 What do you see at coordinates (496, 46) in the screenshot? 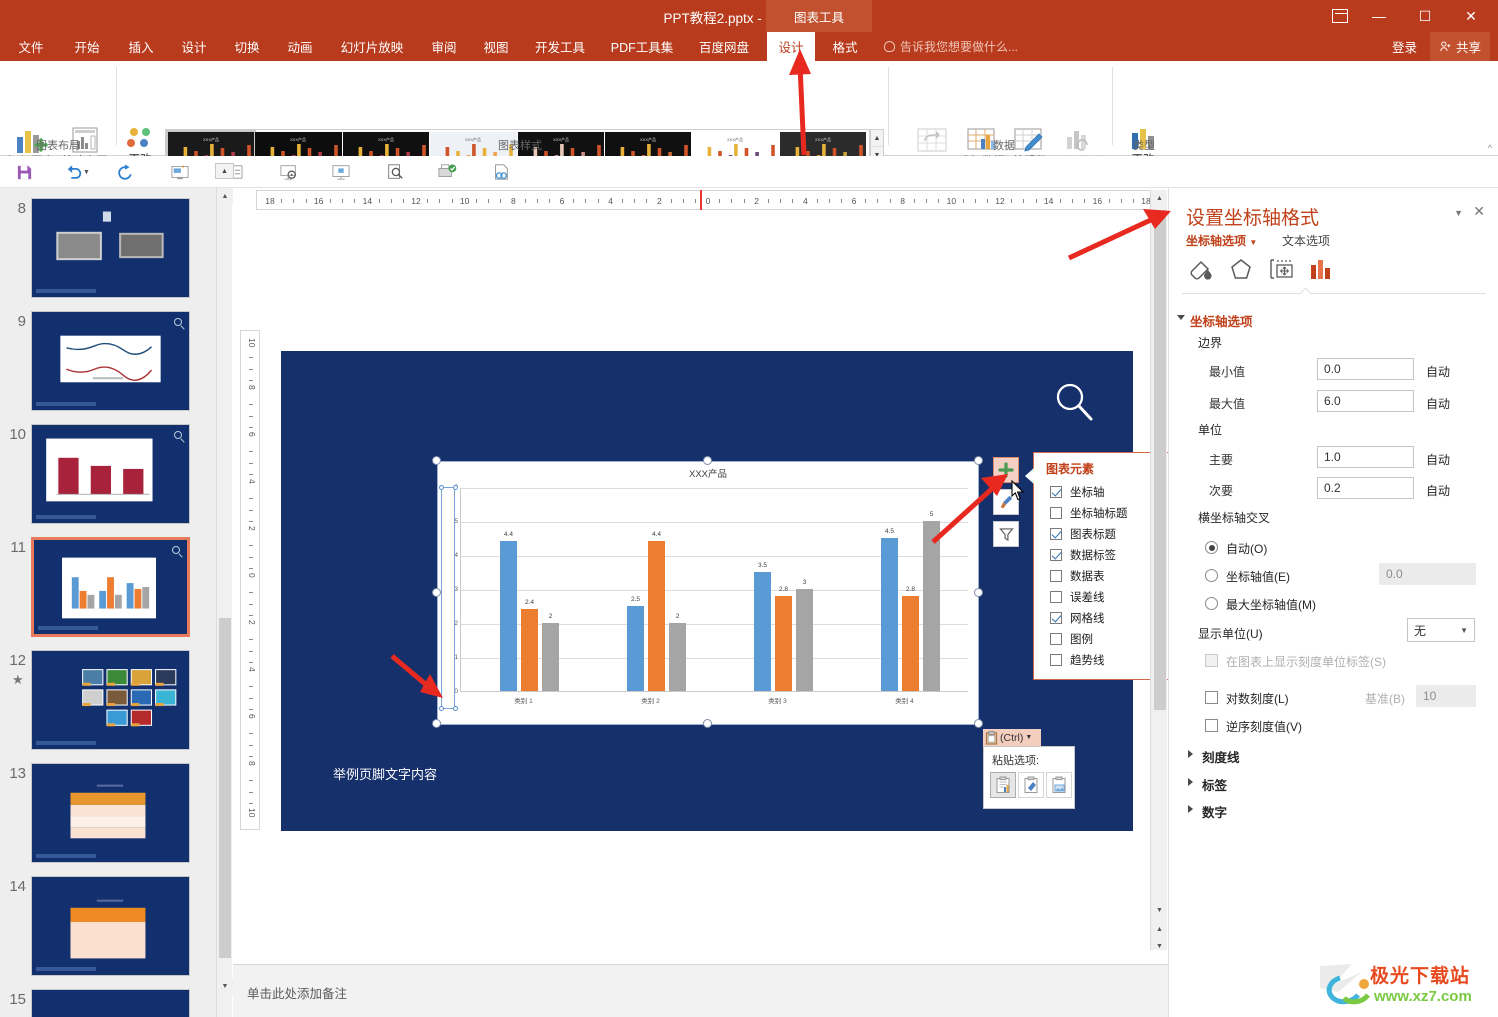
I see `ribbon-tab-8: 视图` at bounding box center [496, 46].